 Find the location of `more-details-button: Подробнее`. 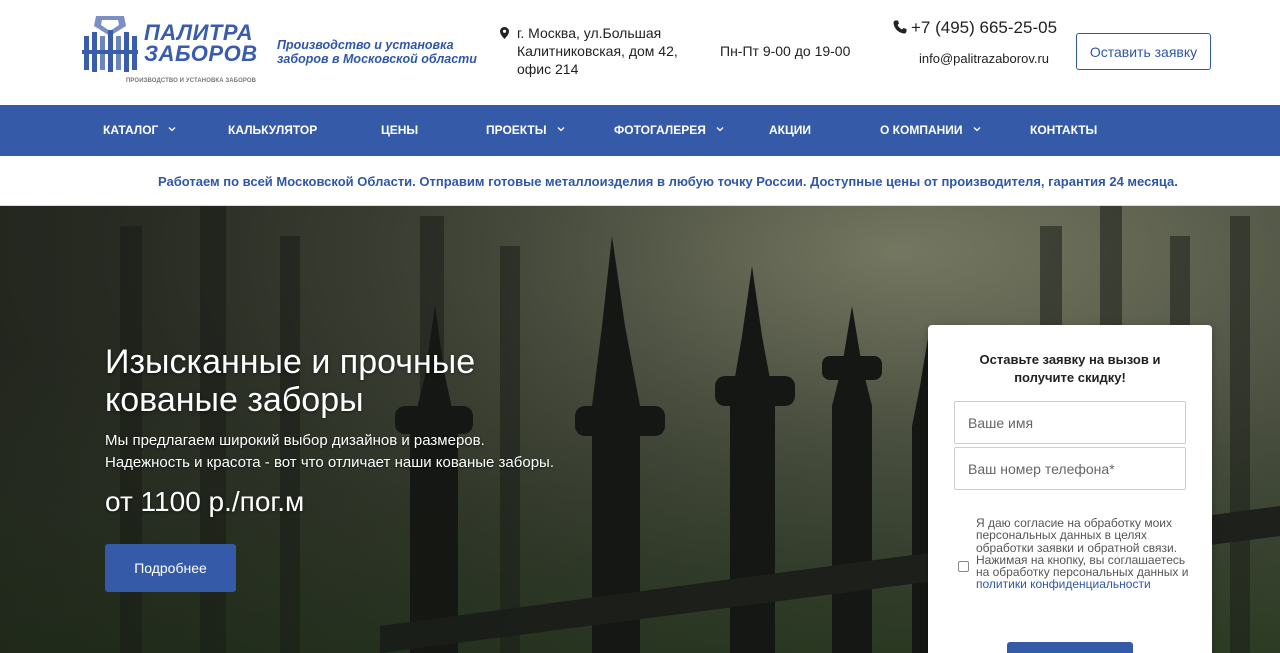

more-details-button: Подробнее is located at coordinates (170, 568).